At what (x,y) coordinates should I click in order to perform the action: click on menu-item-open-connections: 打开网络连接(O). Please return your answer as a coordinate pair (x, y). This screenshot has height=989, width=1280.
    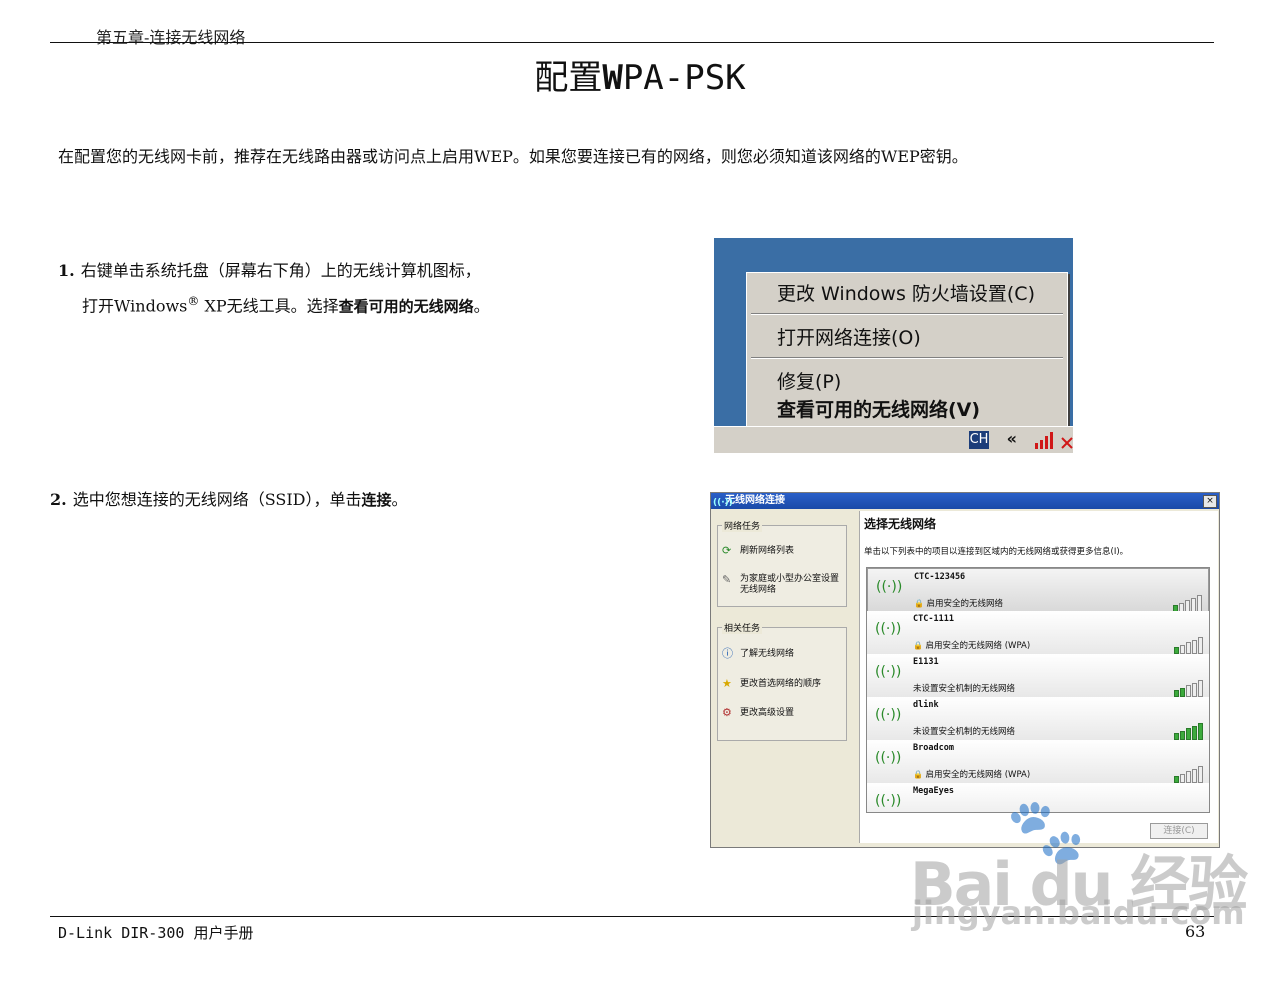
    Looking at the image, I should click on (849, 336).